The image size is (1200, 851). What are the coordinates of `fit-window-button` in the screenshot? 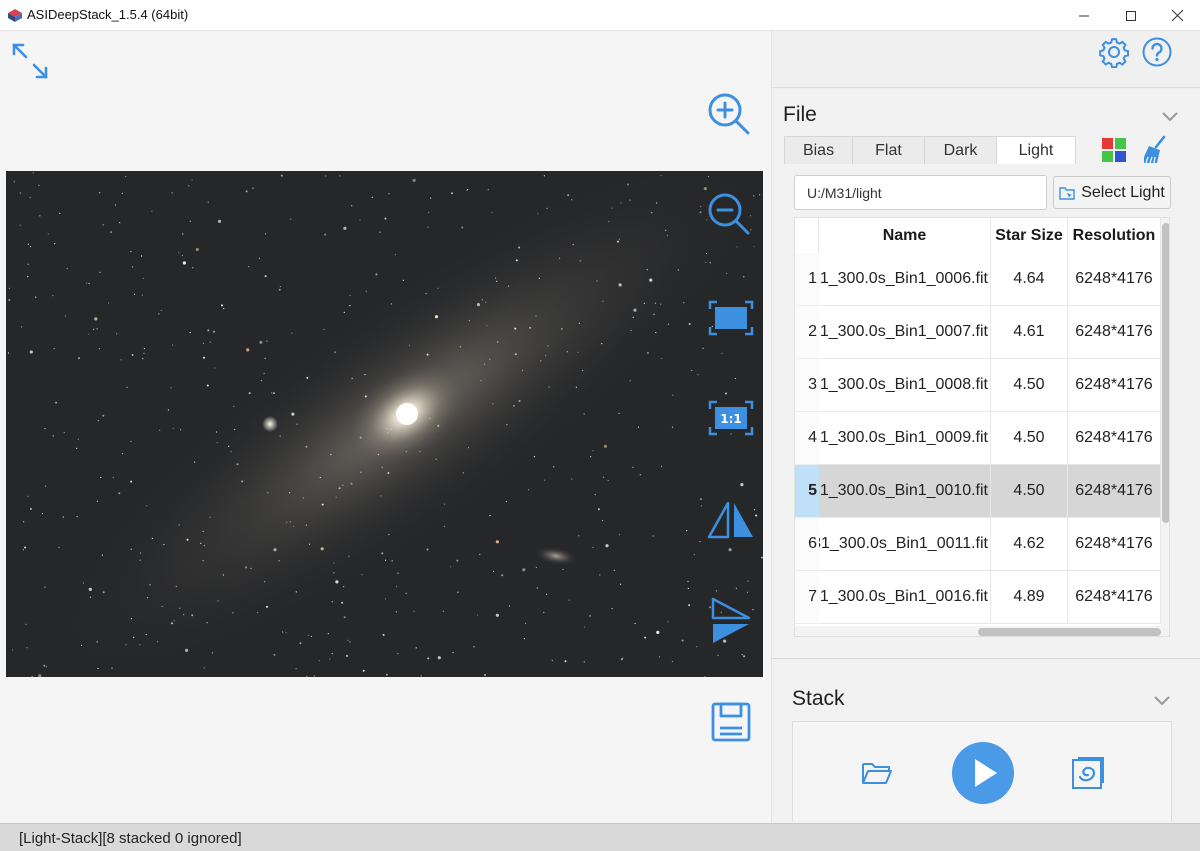 It's located at (731, 318).